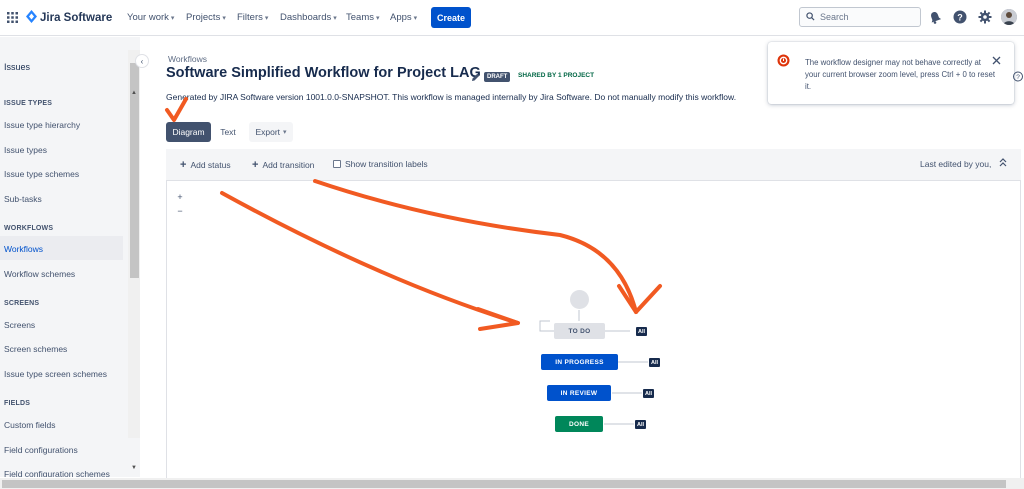  I want to click on checkmark-annotation, so click(176, 109).